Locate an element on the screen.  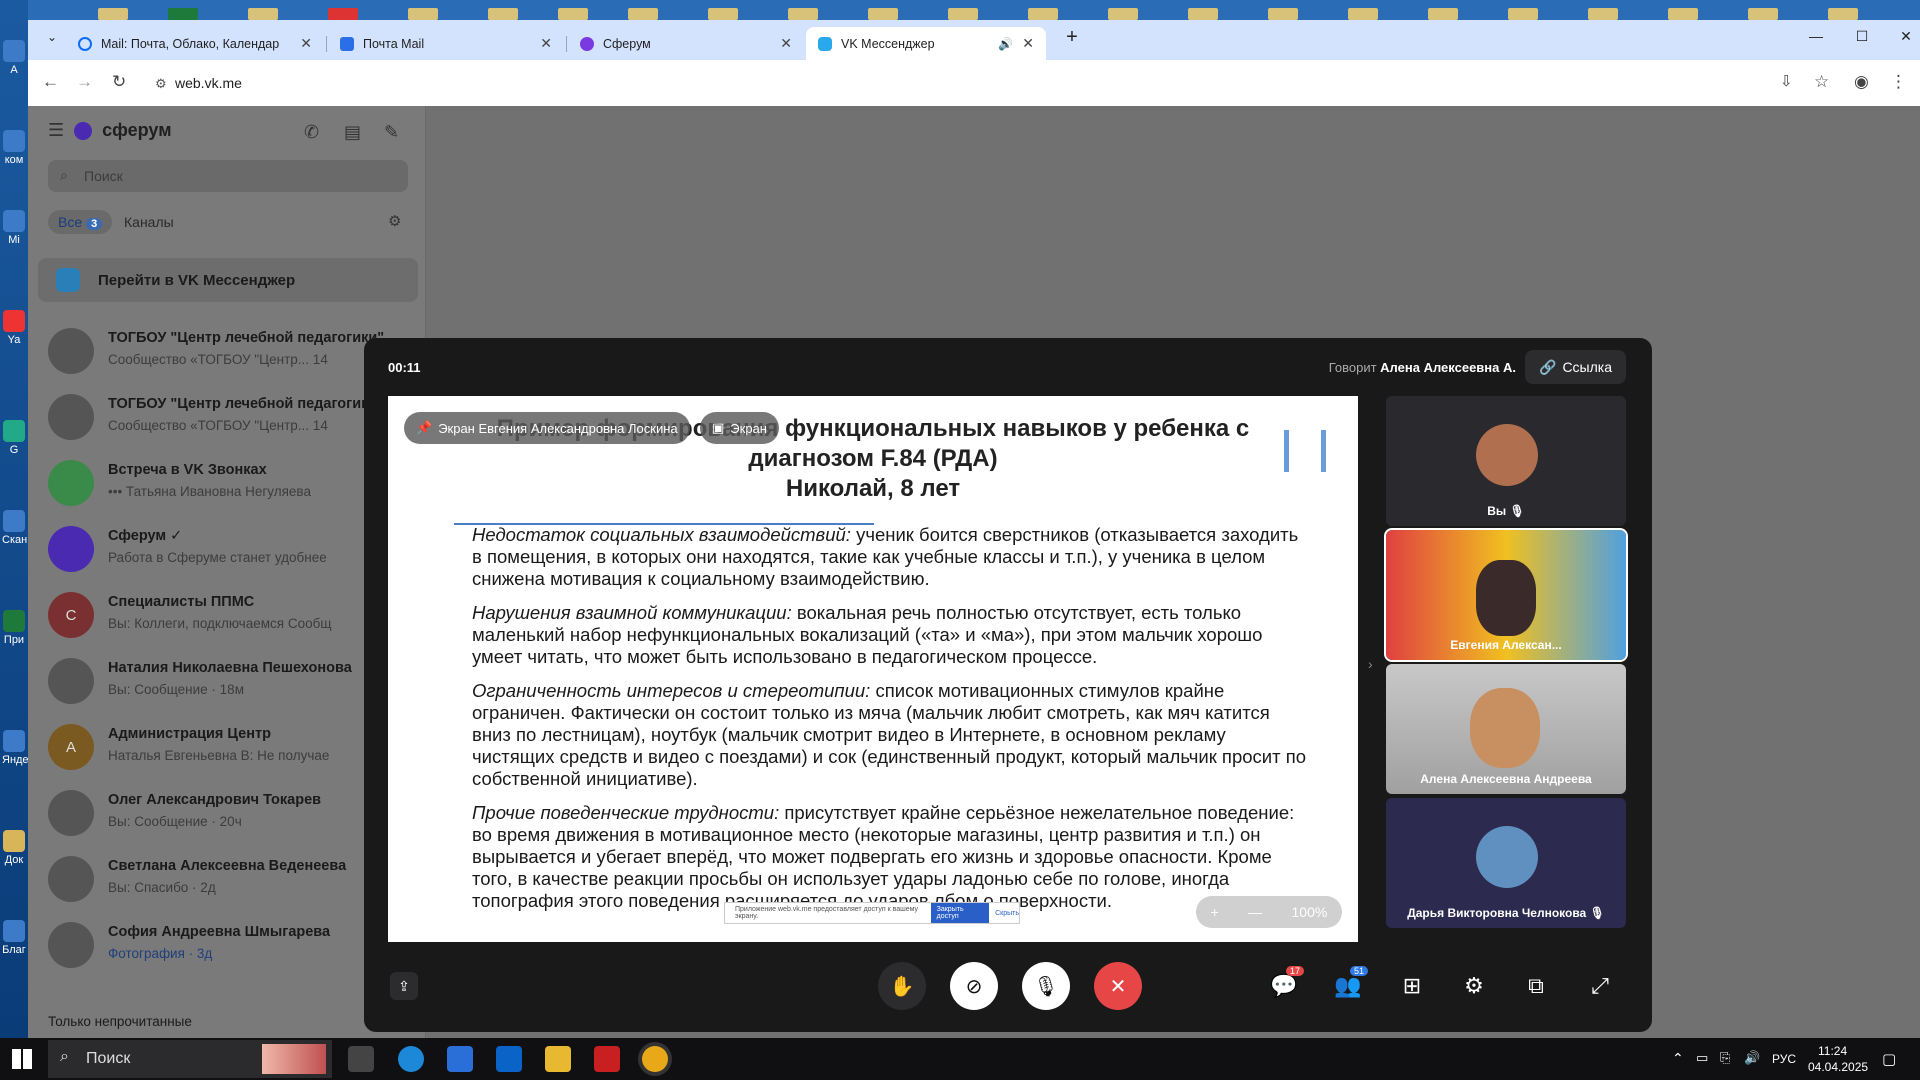
share-screen-button: ⇪ is located at coordinates (404, 986).